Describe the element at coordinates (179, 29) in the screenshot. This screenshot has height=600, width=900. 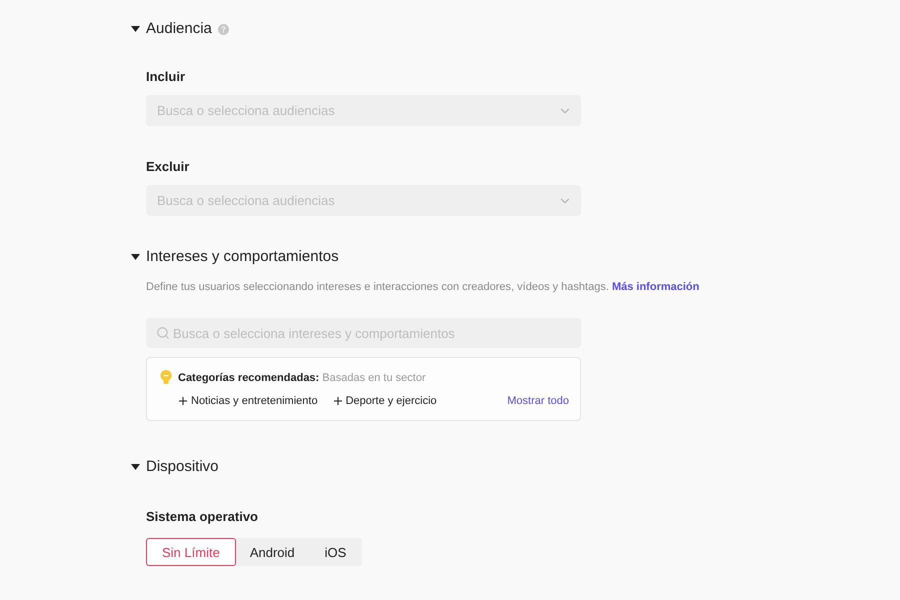
I see `section-title: Audiencia` at that location.